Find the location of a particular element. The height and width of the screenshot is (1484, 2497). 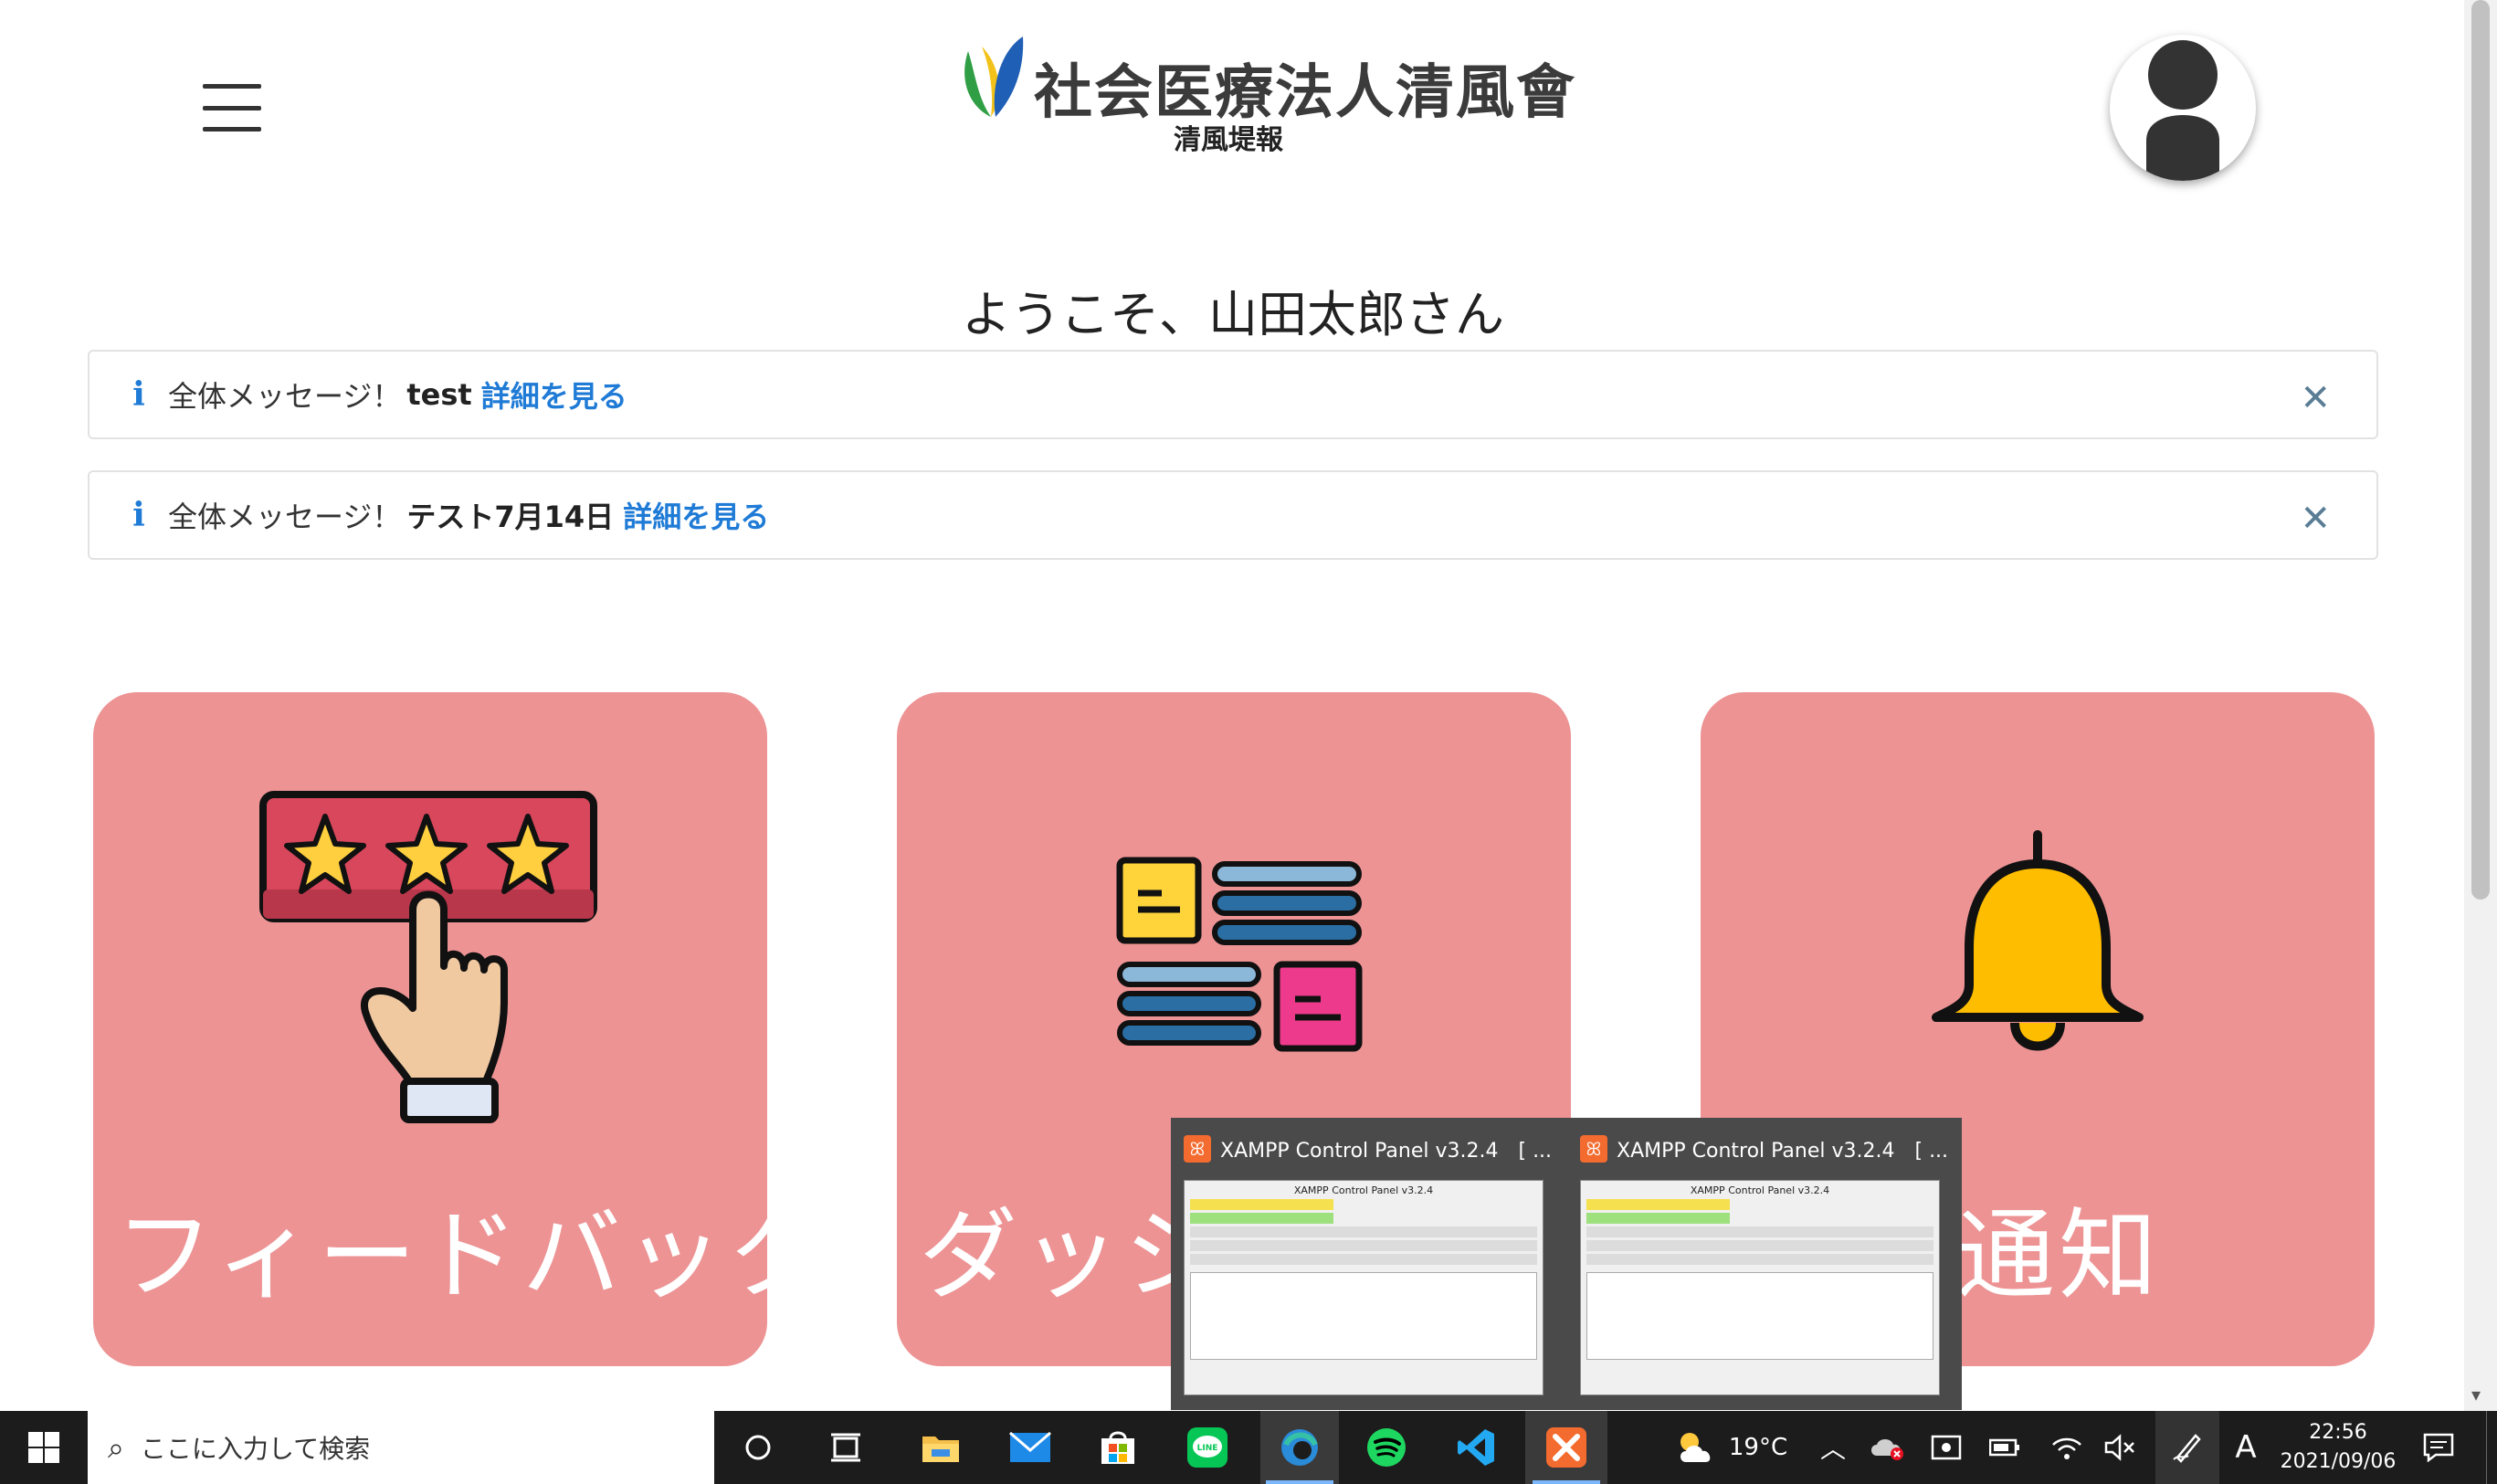

site-logo: 社会医療法人清風會 清風堤報 is located at coordinates (1262, 91).